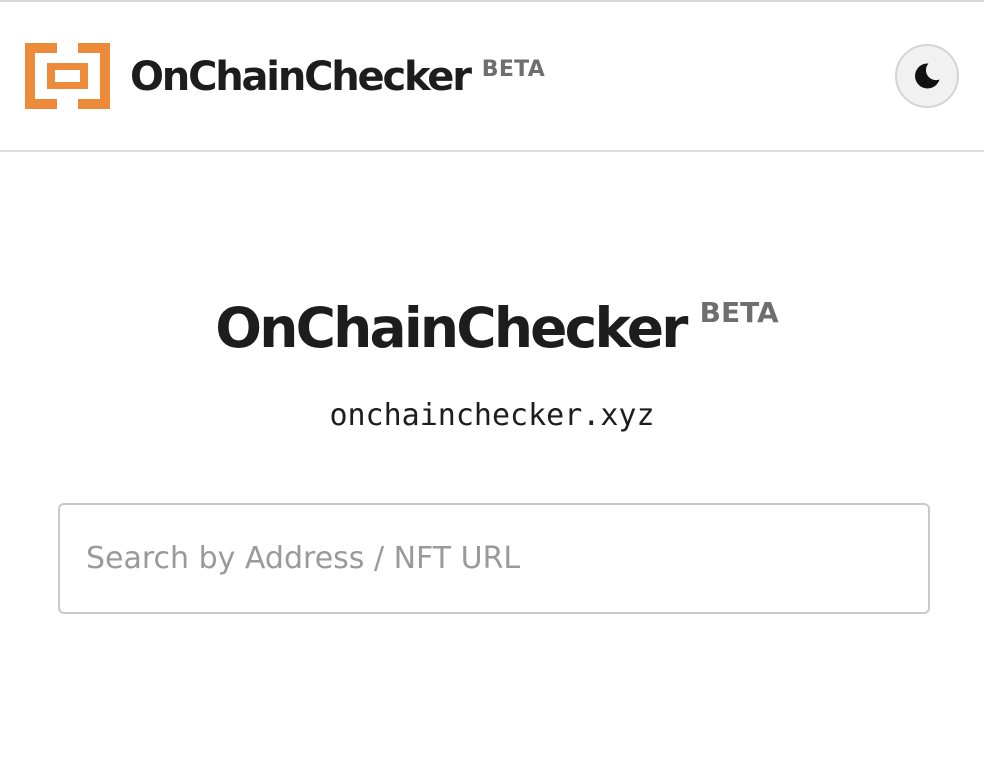 Image resolution: width=984 pixels, height=778 pixels. What do you see at coordinates (451, 328) in the screenshot?
I see `hero-title: OnChainChecker` at bounding box center [451, 328].